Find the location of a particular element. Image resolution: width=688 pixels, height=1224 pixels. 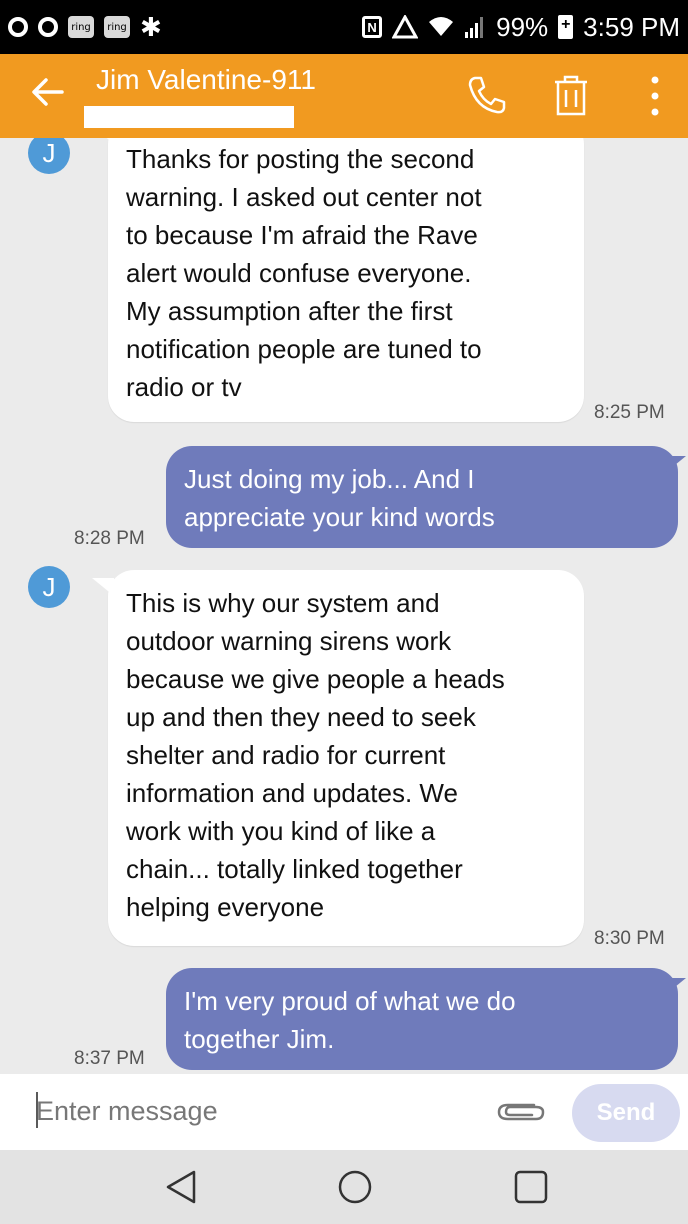

message-line: information and updates. We is located at coordinates (292, 793).